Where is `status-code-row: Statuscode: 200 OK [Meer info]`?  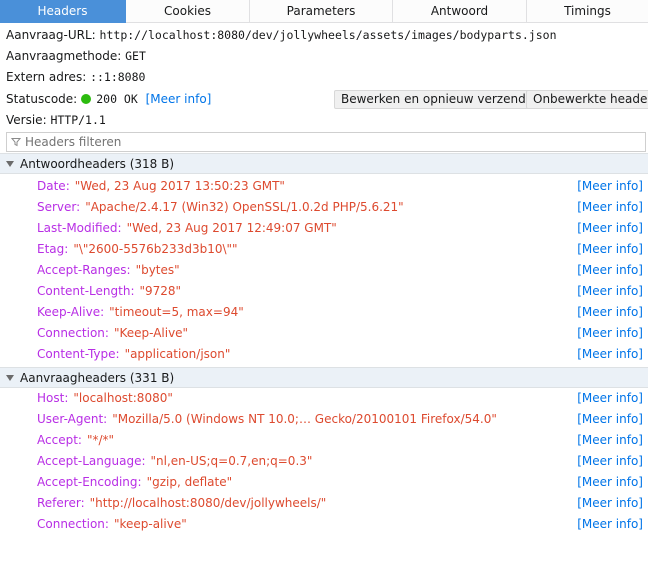 status-code-row: Statuscode: 200 OK [Meer info] is located at coordinates (108, 99).